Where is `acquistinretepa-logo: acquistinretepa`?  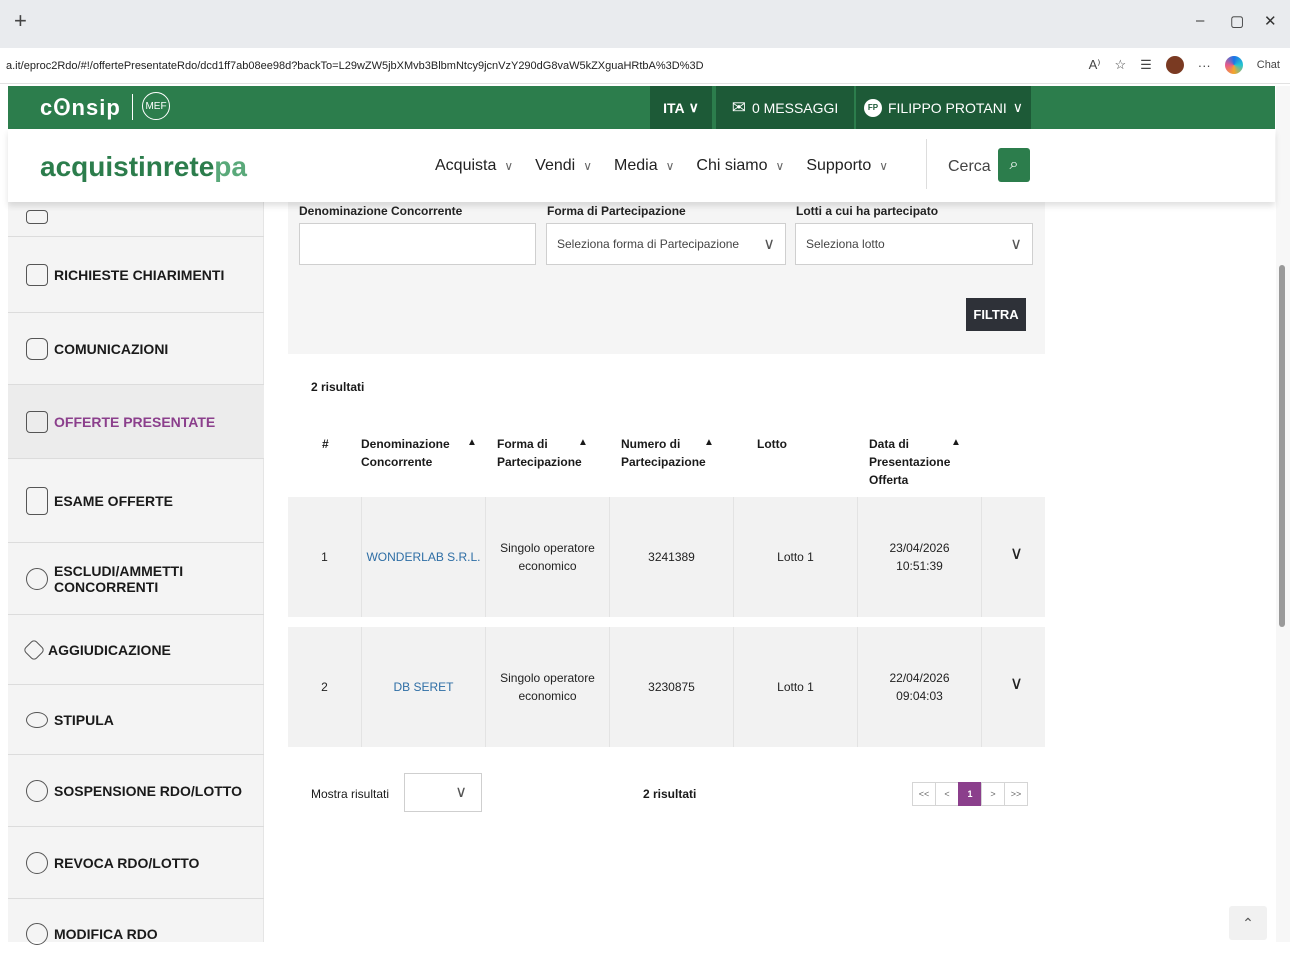
acquistinretepa-logo: acquistinretepa is located at coordinates (143, 167).